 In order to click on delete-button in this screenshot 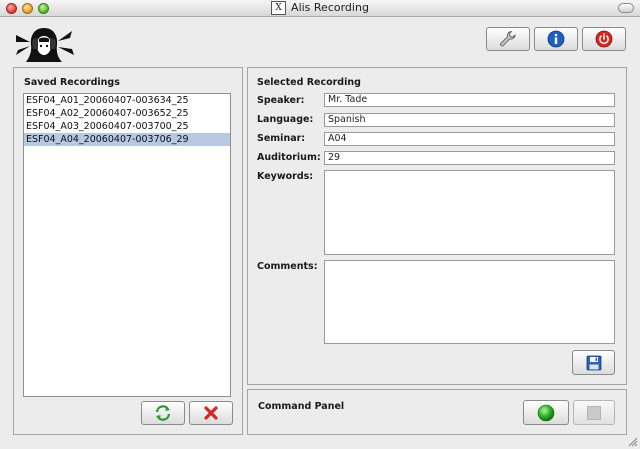, I will do `click(211, 413)`.